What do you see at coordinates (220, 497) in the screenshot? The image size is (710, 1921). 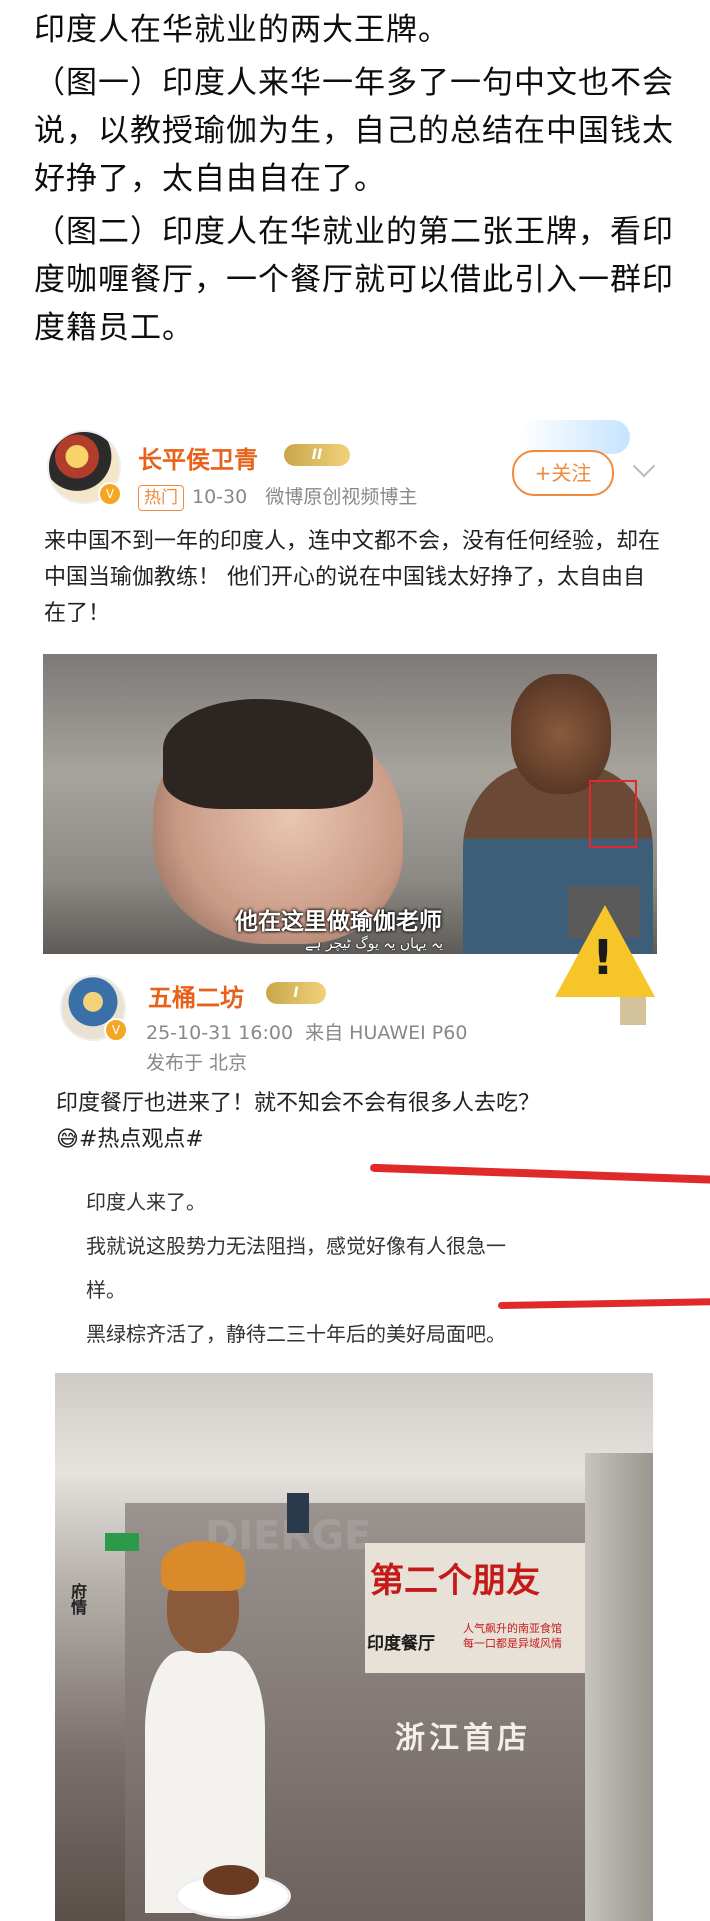 I see `post-date: 10-30` at bounding box center [220, 497].